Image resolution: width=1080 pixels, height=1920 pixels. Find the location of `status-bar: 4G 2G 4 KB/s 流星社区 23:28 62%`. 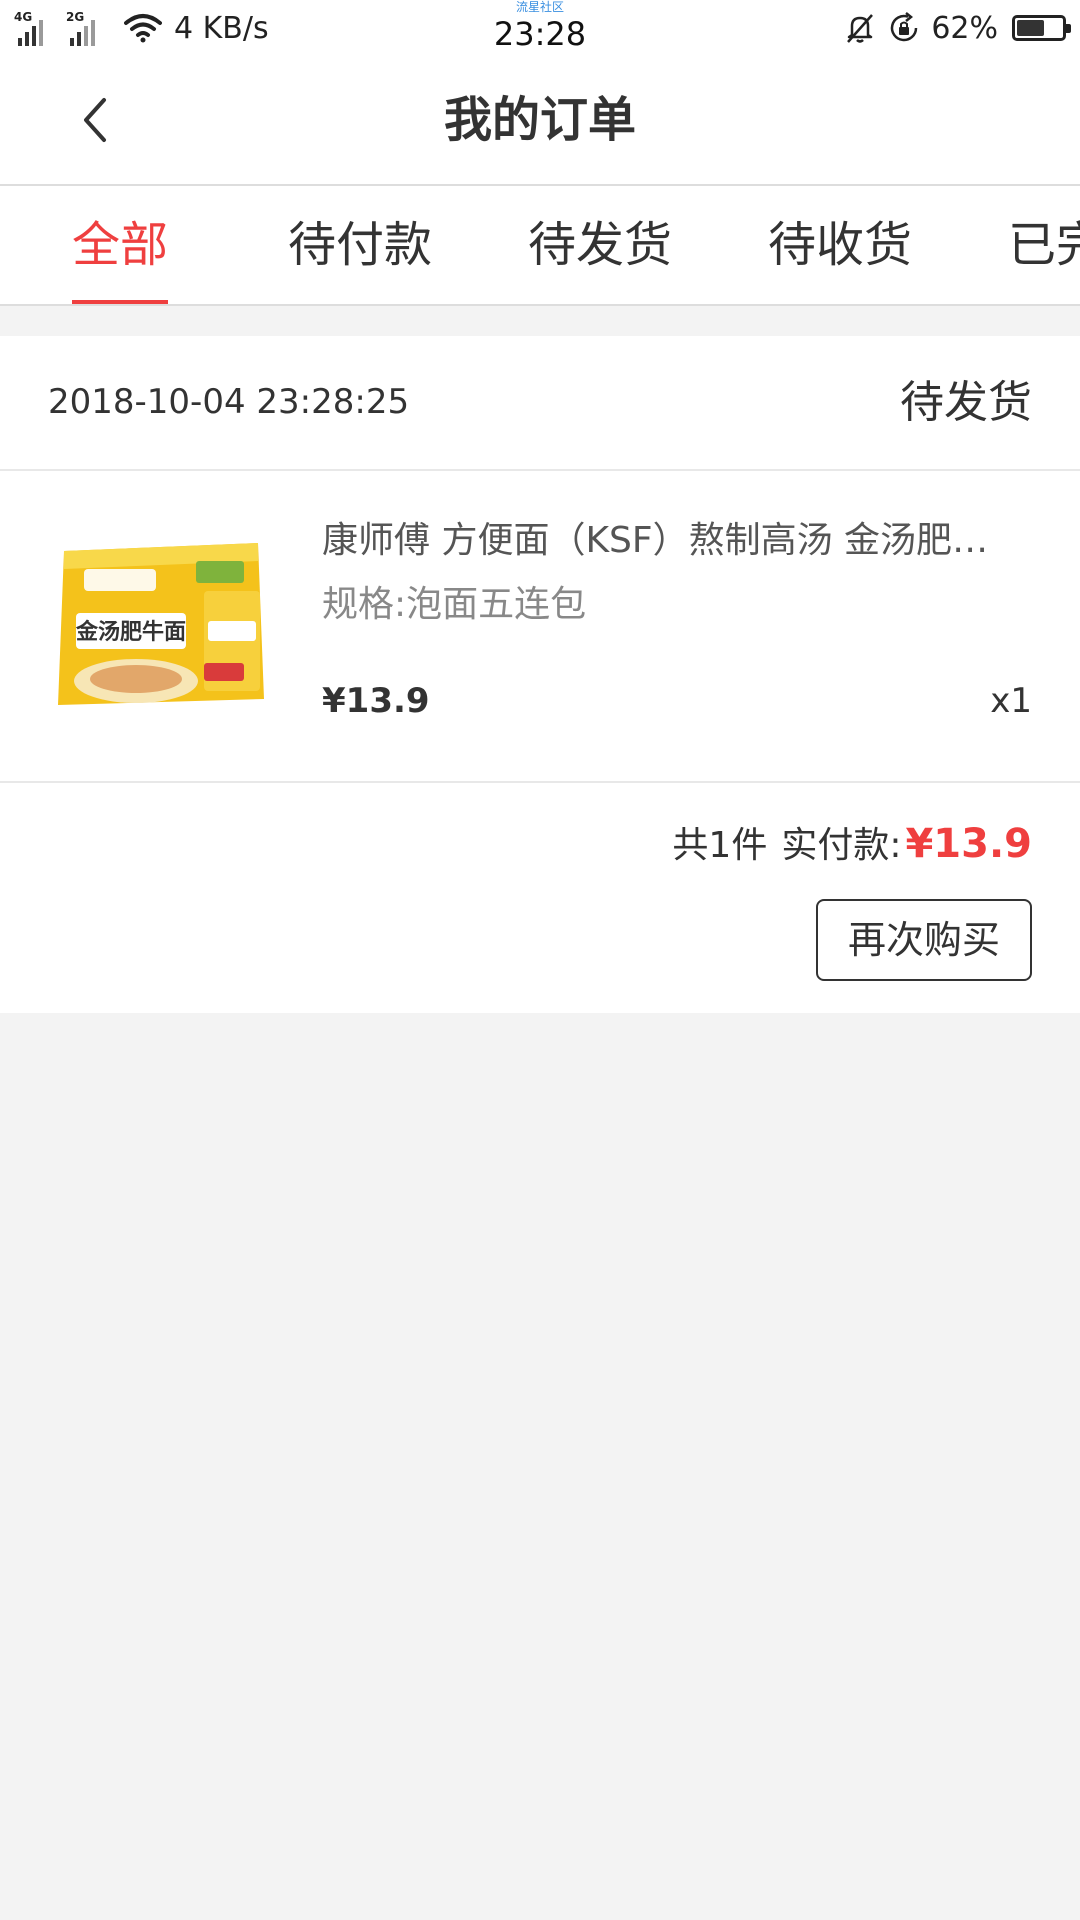

status-bar: 4G 2G 4 KB/s 流星社区 23:28 62% is located at coordinates (540, 28).